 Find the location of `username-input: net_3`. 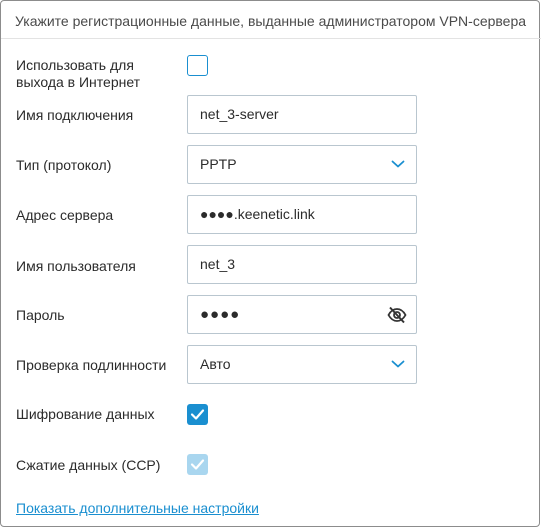

username-input: net_3 is located at coordinates (302, 264).